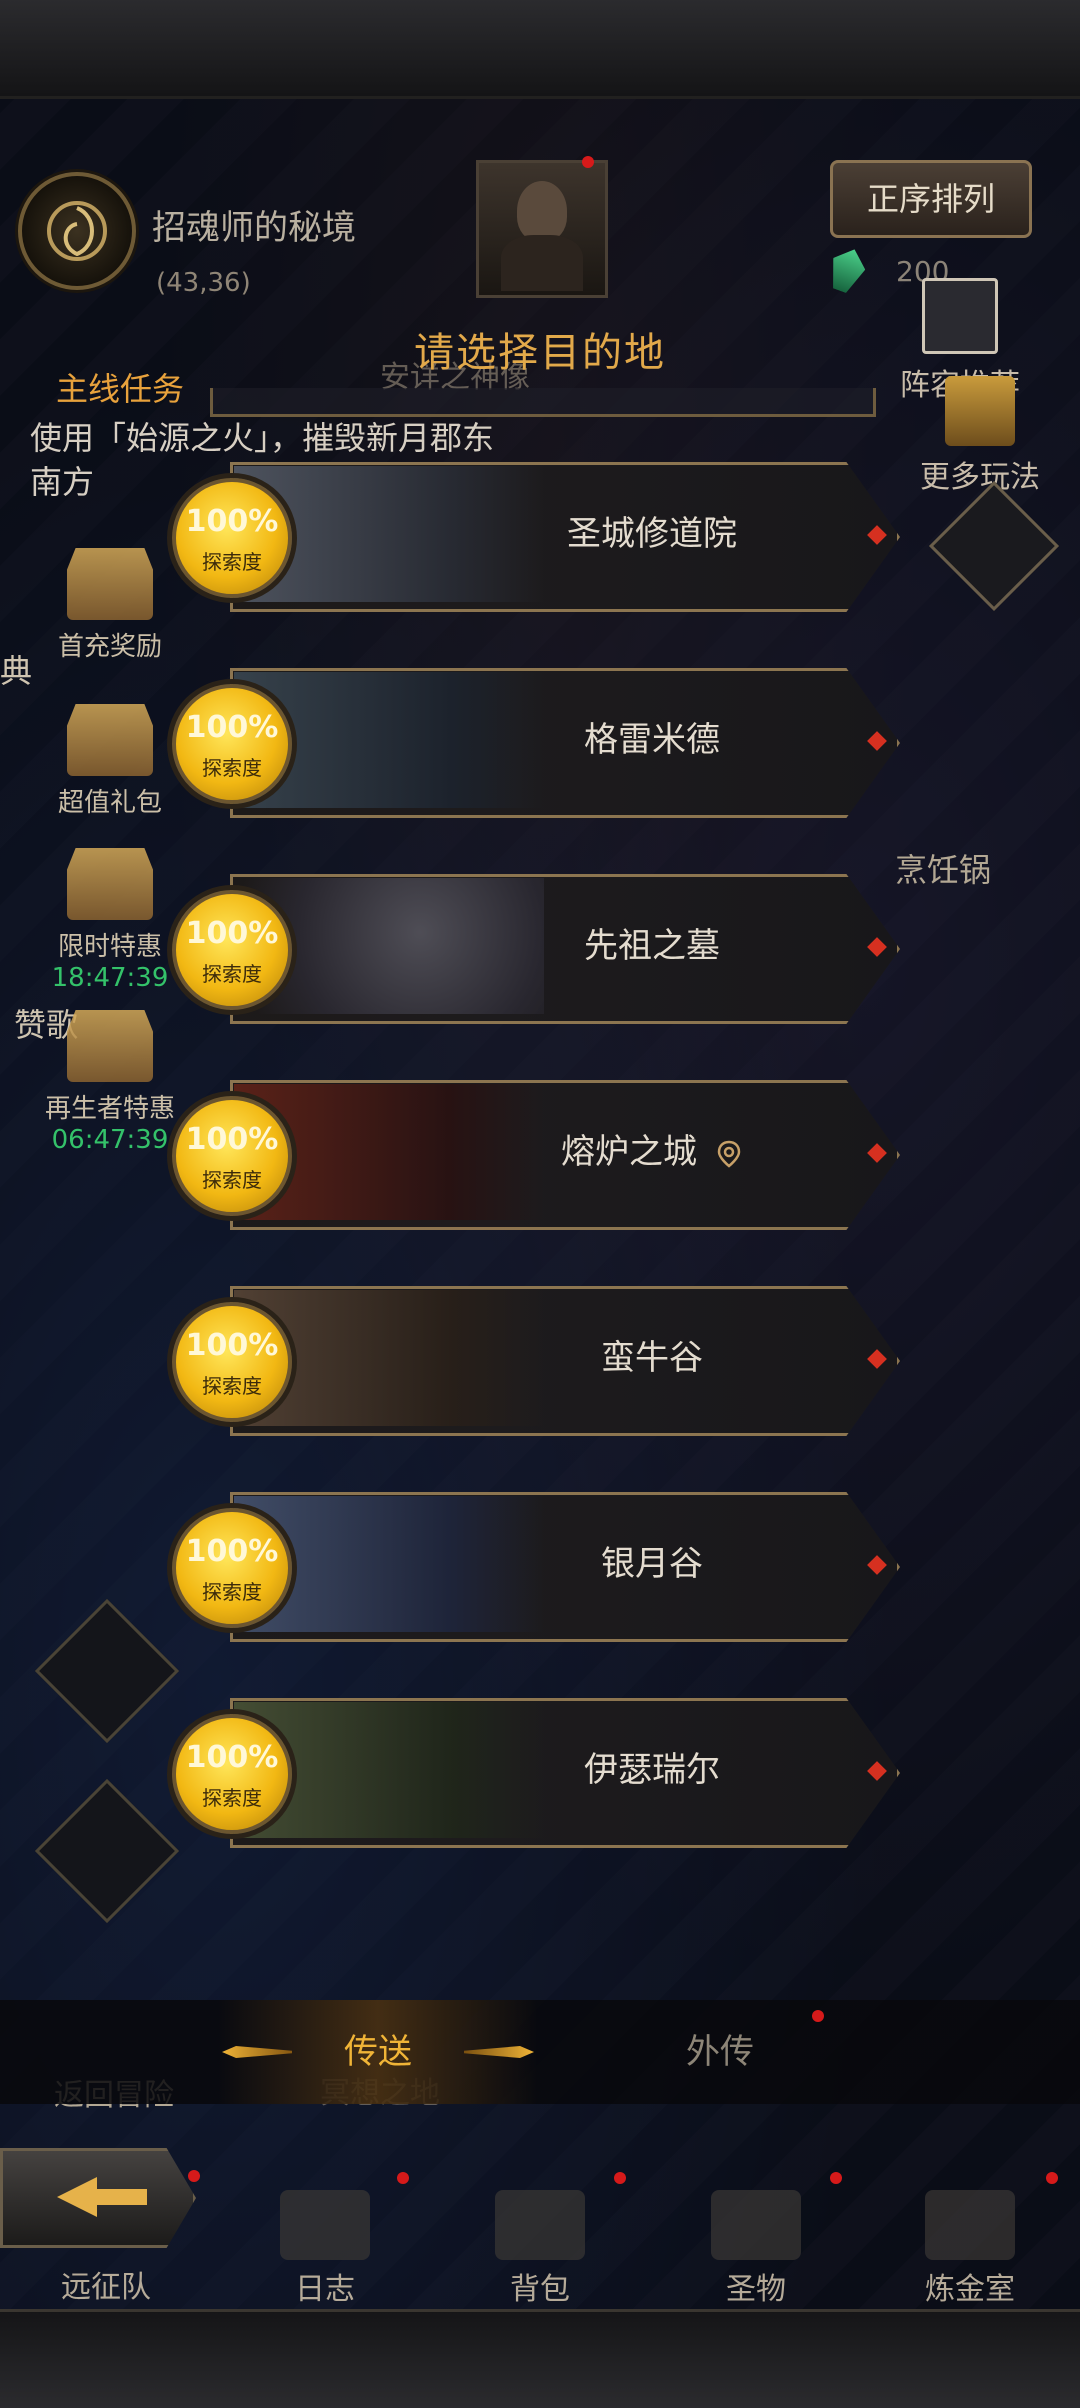  I want to click on destination-item: 格雷米德 100% 探索度, so click(536, 743).